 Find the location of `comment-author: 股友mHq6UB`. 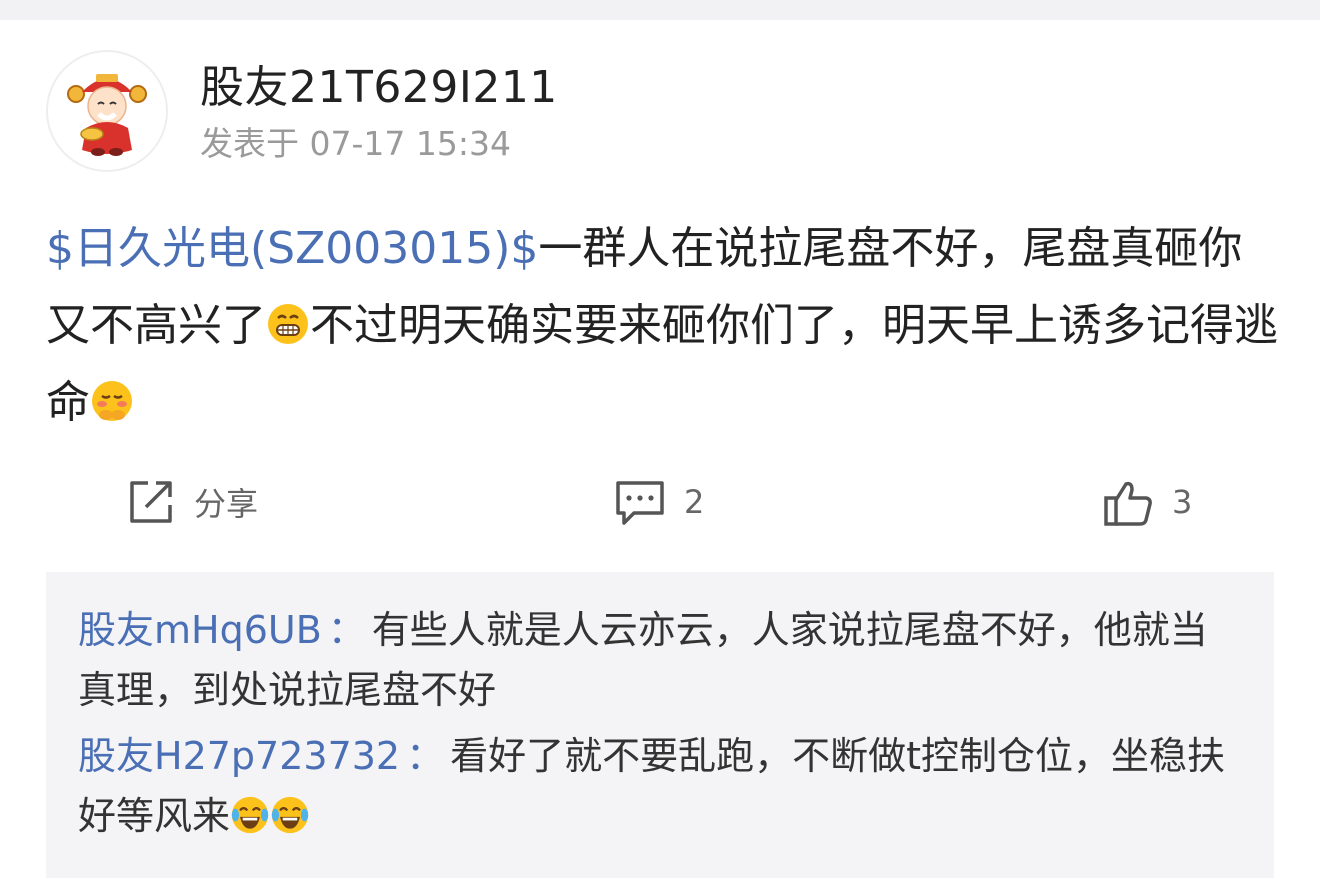

comment-author: 股友mHq6UB is located at coordinates (200, 630).